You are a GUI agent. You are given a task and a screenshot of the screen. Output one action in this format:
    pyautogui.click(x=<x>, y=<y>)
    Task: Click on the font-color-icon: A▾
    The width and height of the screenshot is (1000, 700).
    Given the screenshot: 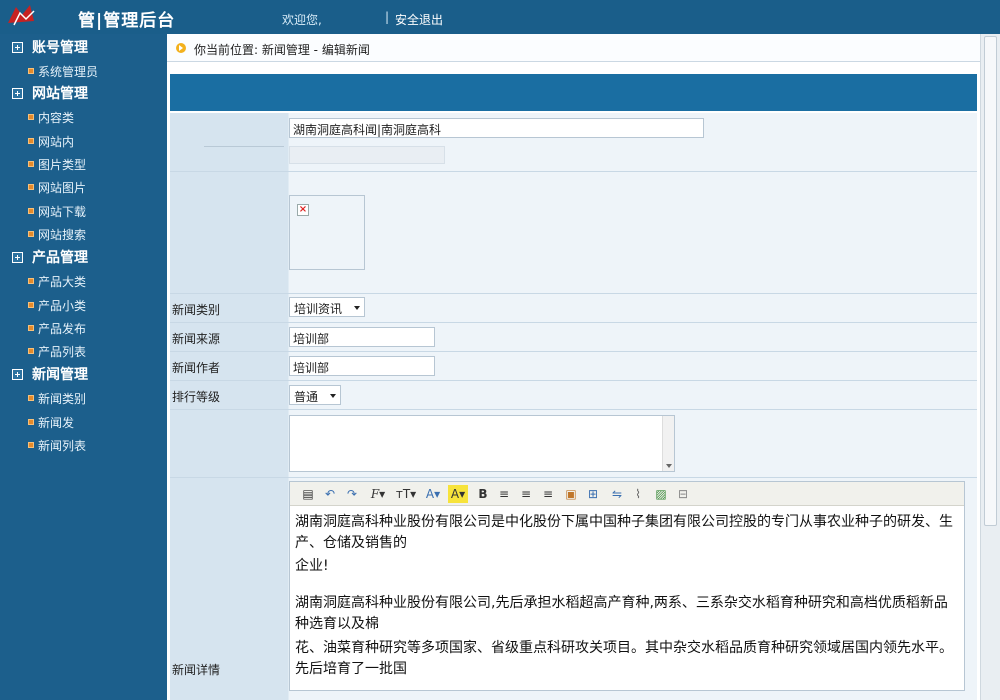 What is the action you would take?
    pyautogui.click(x=433, y=494)
    